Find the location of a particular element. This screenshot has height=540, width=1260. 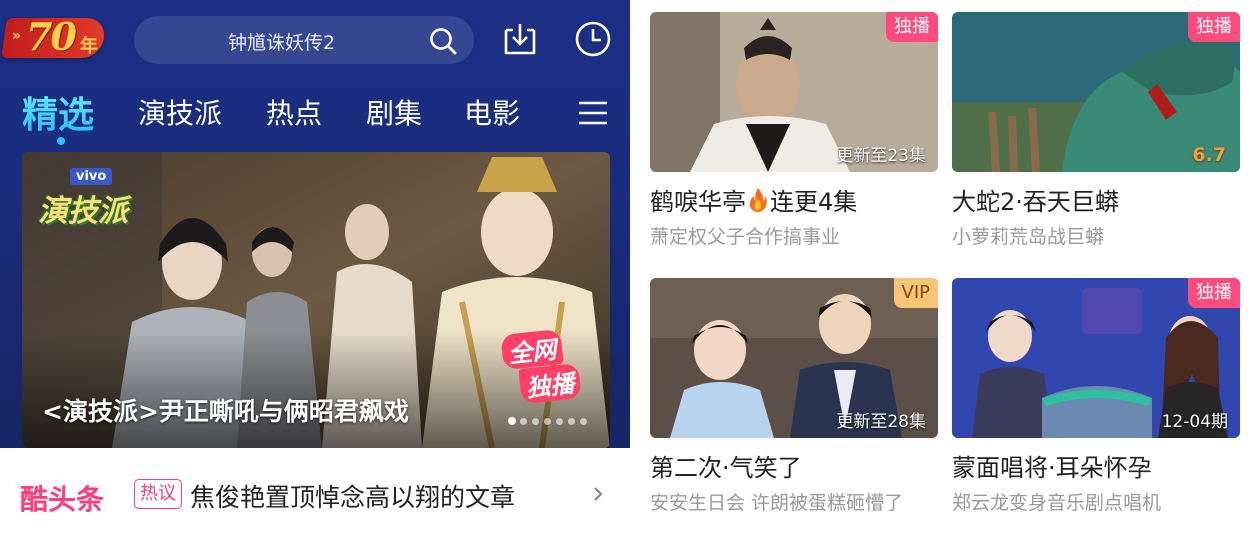

card-subtitle: 安安生日会 许朗被蛋糕砸懵了 is located at coordinates (777, 503).